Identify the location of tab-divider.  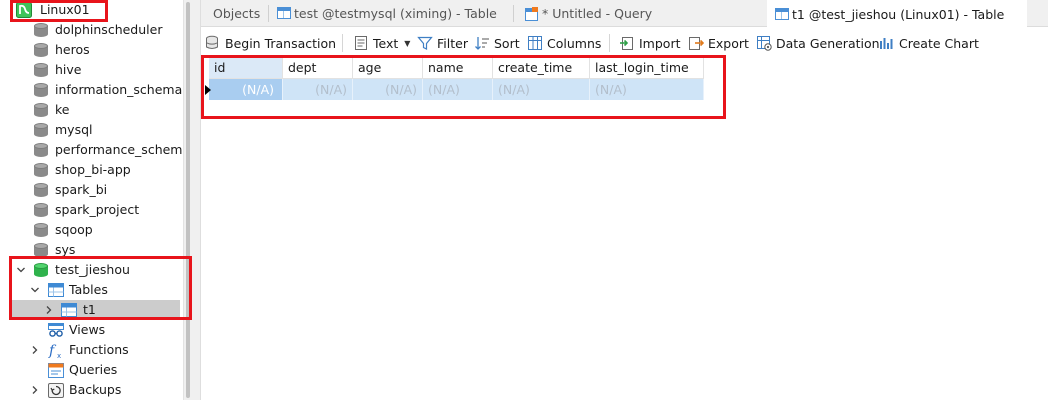
(513, 13).